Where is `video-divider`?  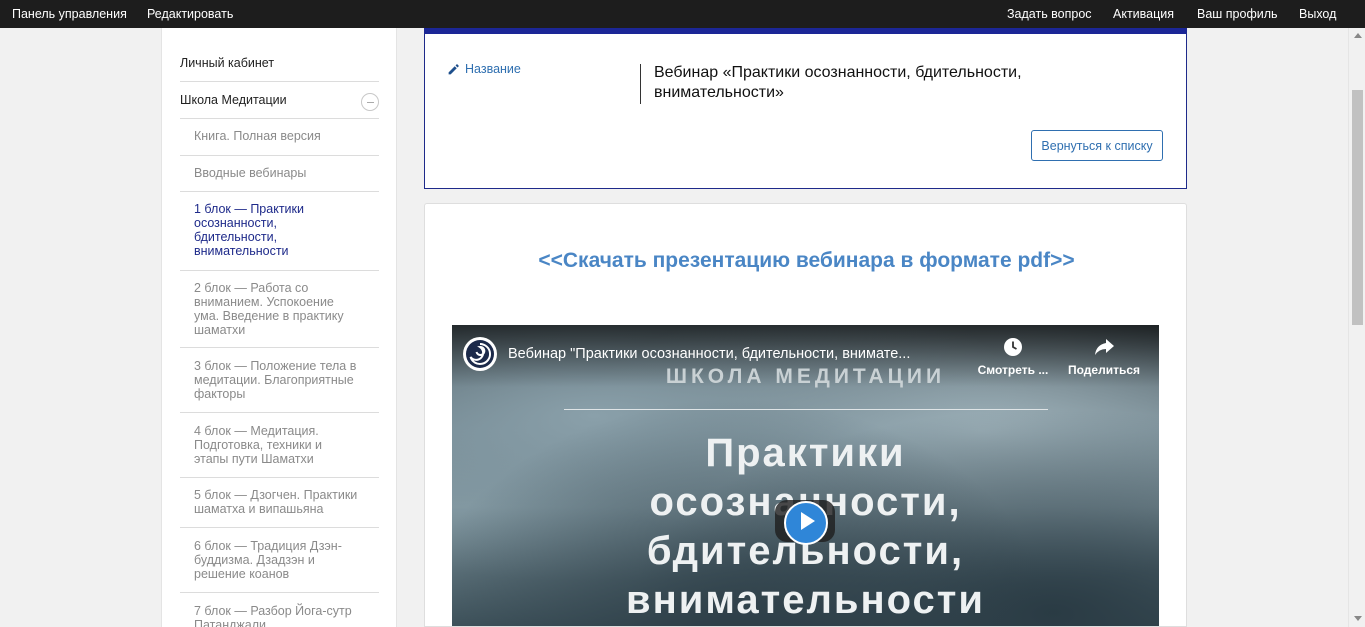 video-divider is located at coordinates (806, 409).